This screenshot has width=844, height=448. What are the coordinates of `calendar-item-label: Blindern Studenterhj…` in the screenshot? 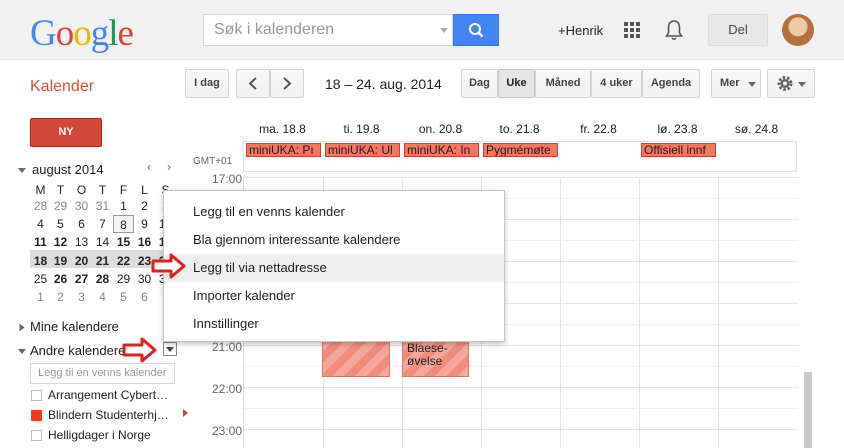 It's located at (108, 415).